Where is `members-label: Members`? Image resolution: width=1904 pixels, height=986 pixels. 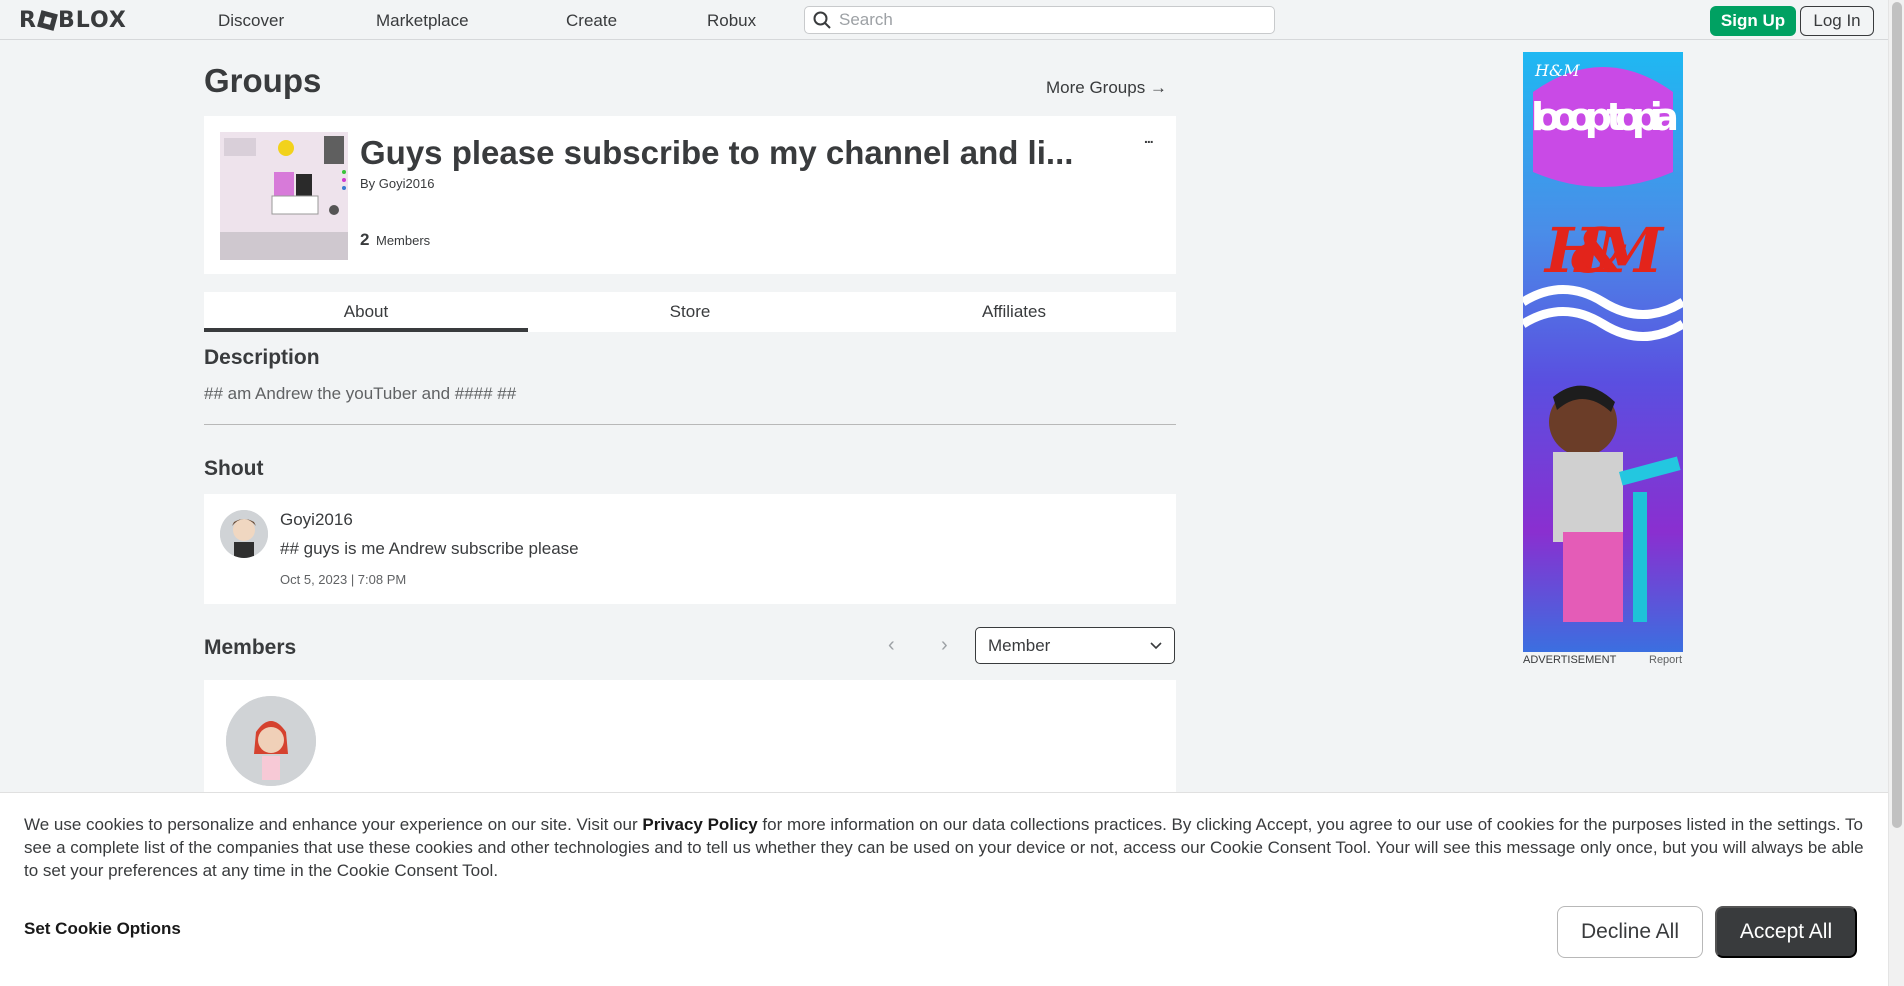
members-label: Members is located at coordinates (403, 240).